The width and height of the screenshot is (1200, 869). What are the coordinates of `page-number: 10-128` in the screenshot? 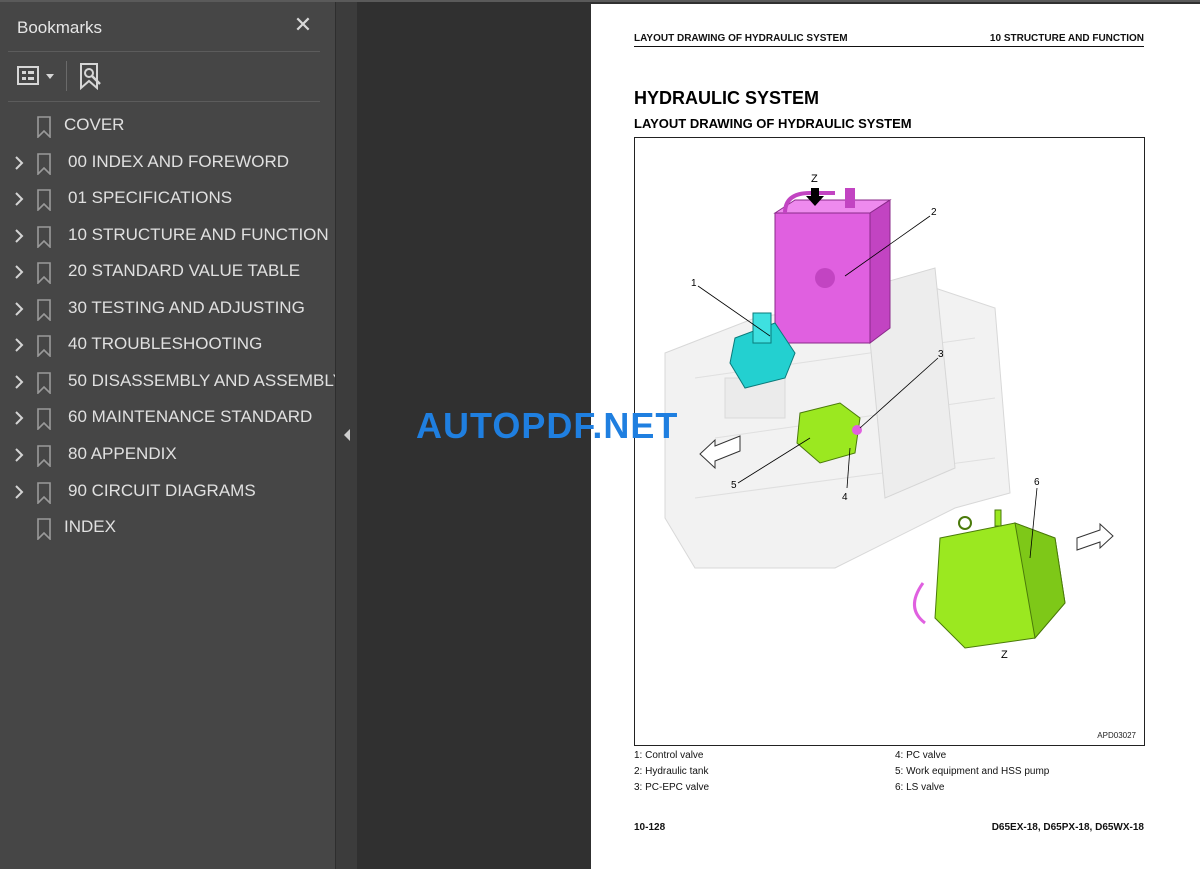 It's located at (650, 827).